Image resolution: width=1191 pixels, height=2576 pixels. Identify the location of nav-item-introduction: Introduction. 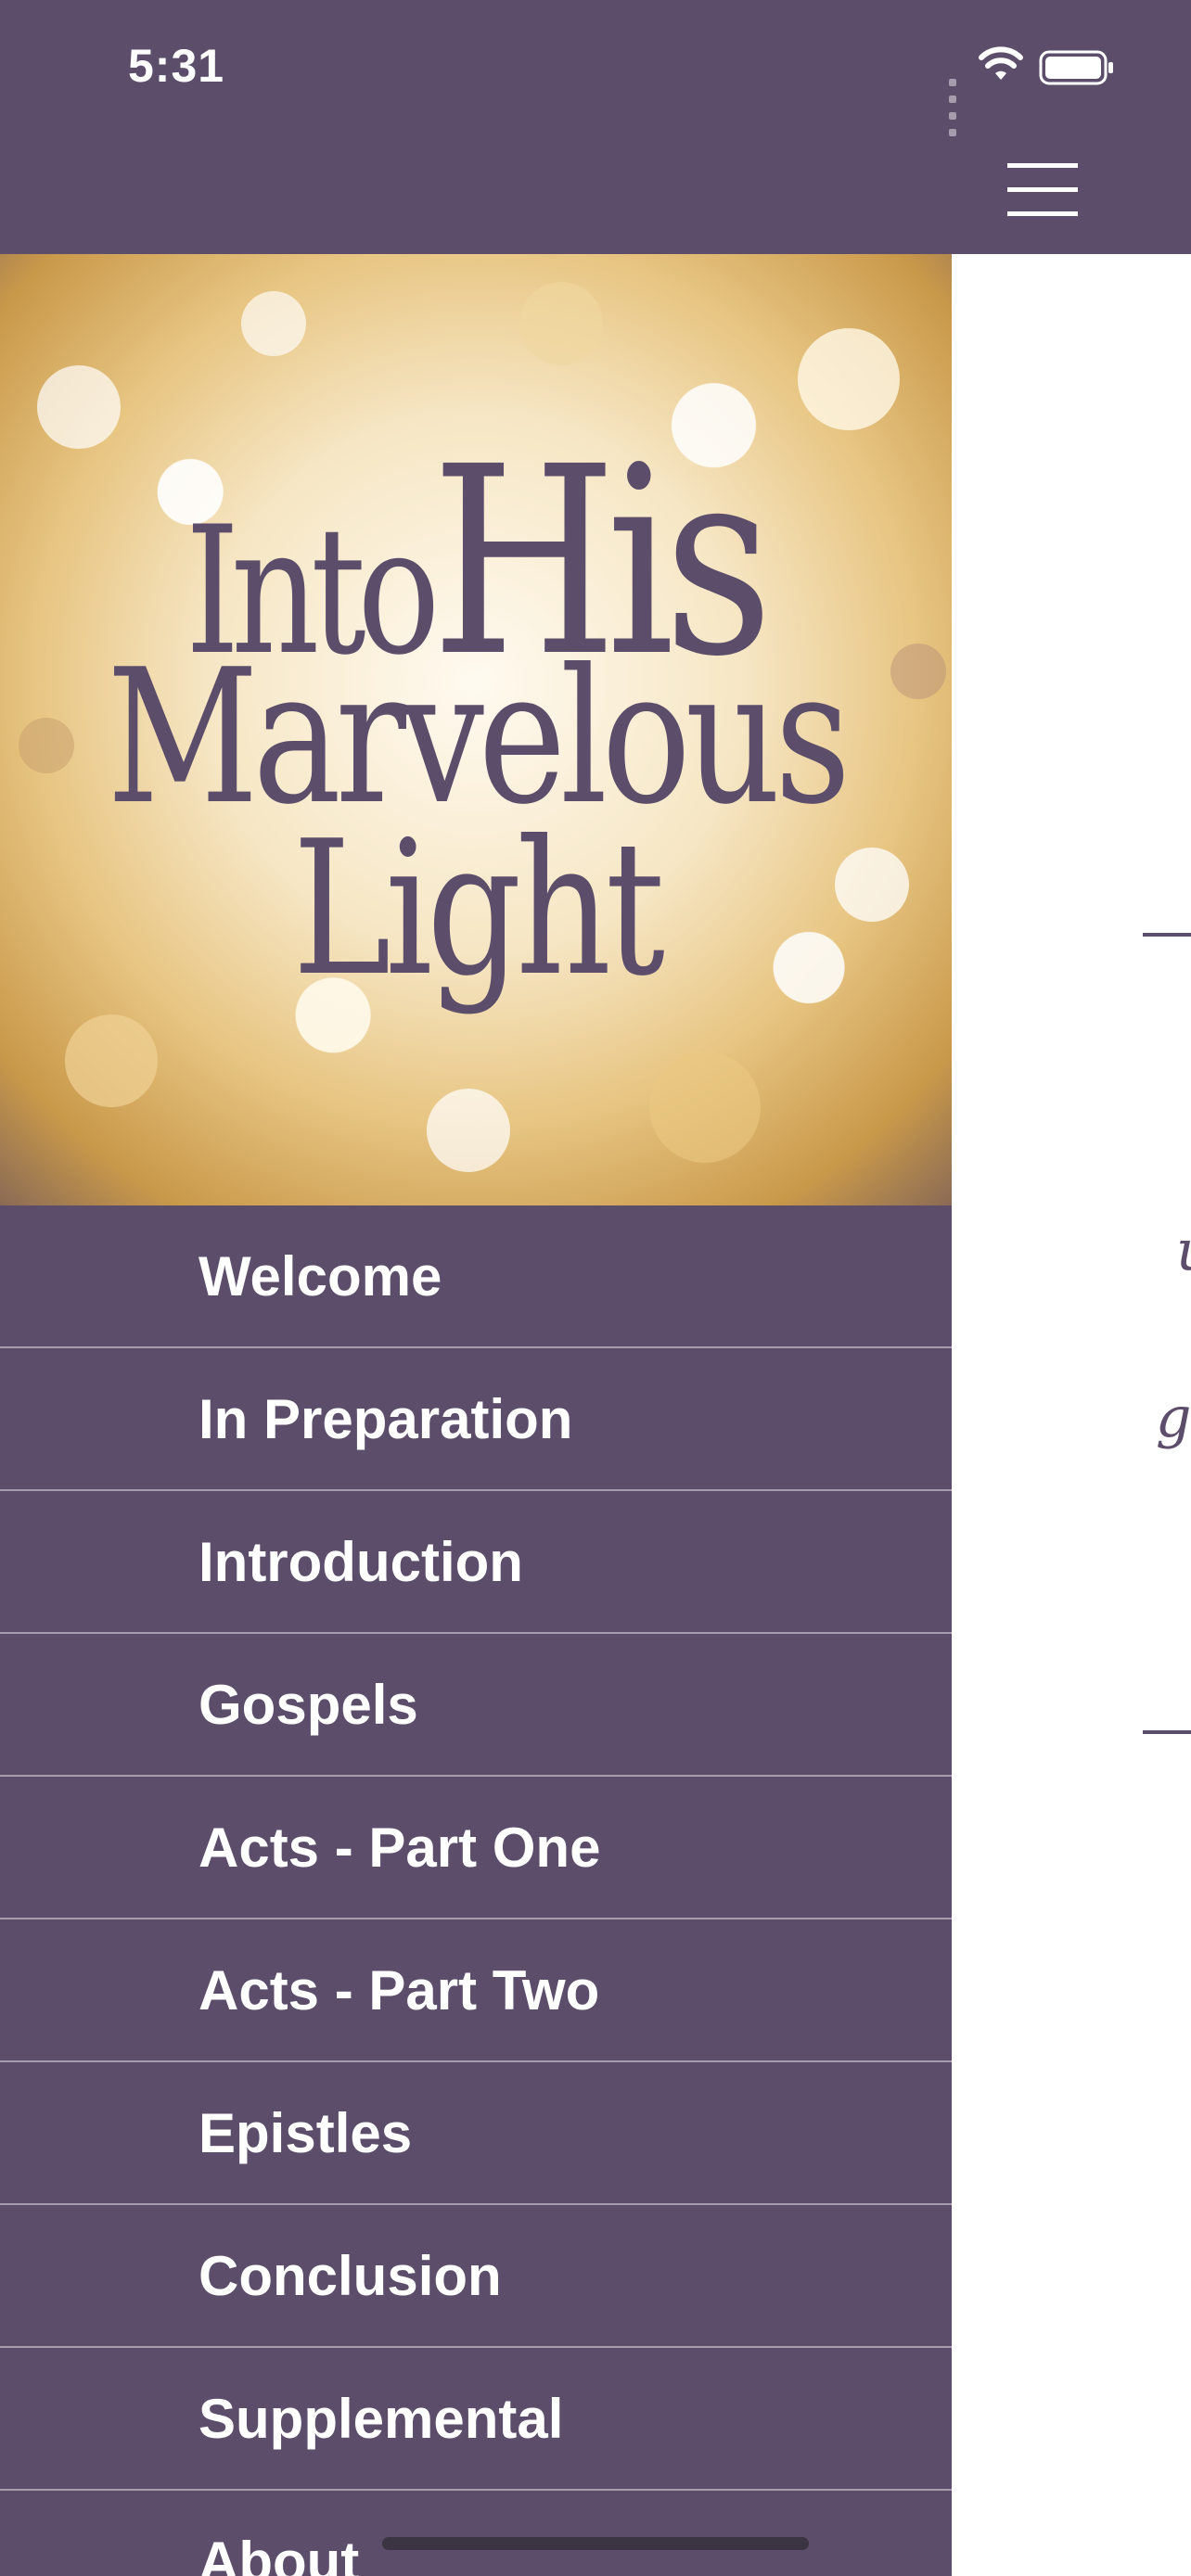
(476, 1562).